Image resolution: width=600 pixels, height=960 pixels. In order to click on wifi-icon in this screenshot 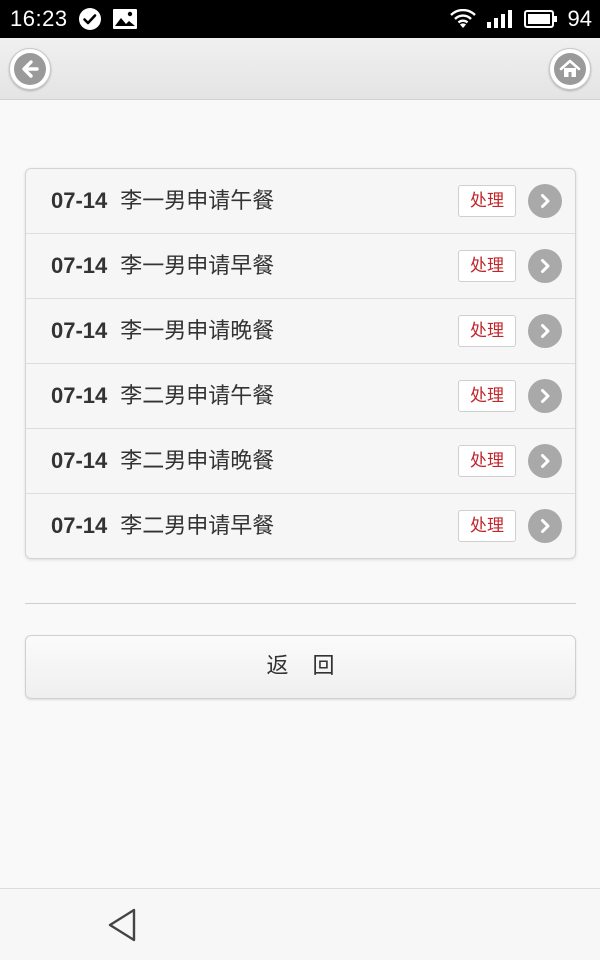, I will do `click(462, 19)`.